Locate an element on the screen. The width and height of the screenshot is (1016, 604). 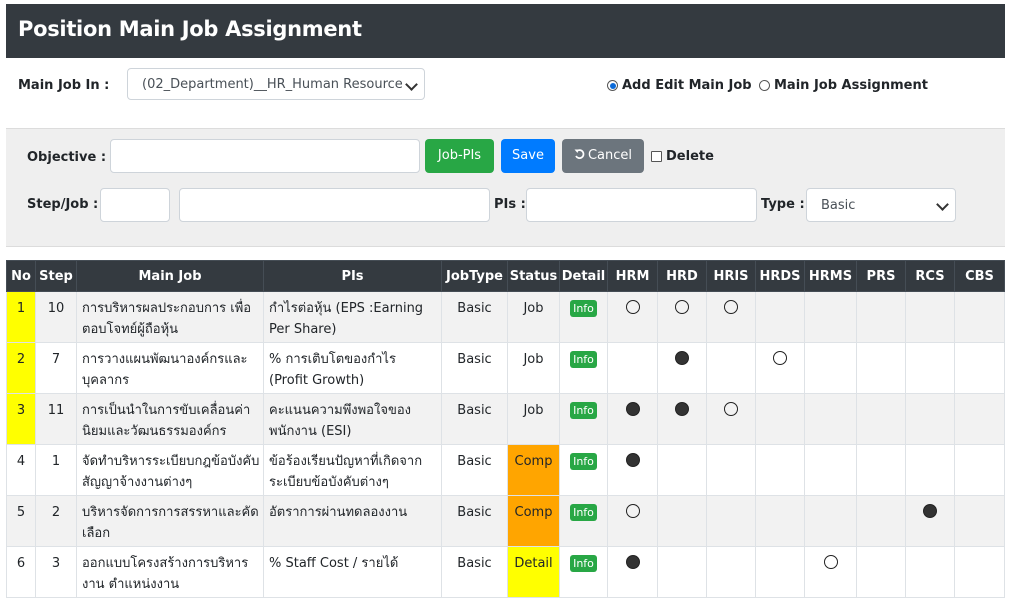
column-header-cbs: CBS is located at coordinates (979, 276).